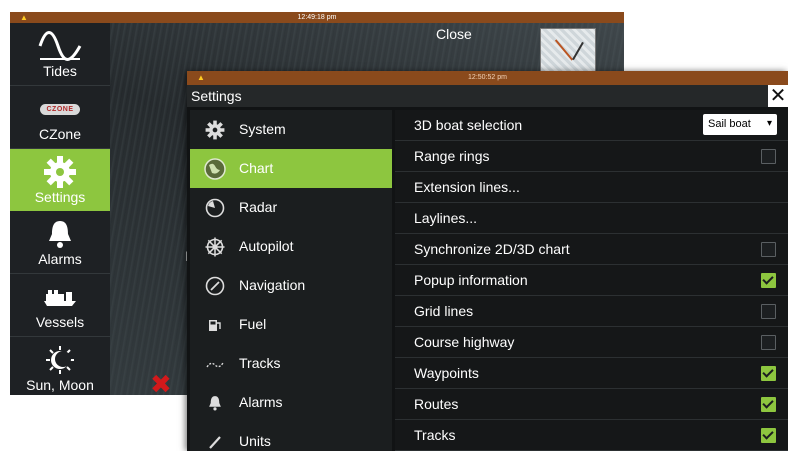 The width and height of the screenshot is (788, 451). I want to click on option-routes: Routes, so click(591, 404).